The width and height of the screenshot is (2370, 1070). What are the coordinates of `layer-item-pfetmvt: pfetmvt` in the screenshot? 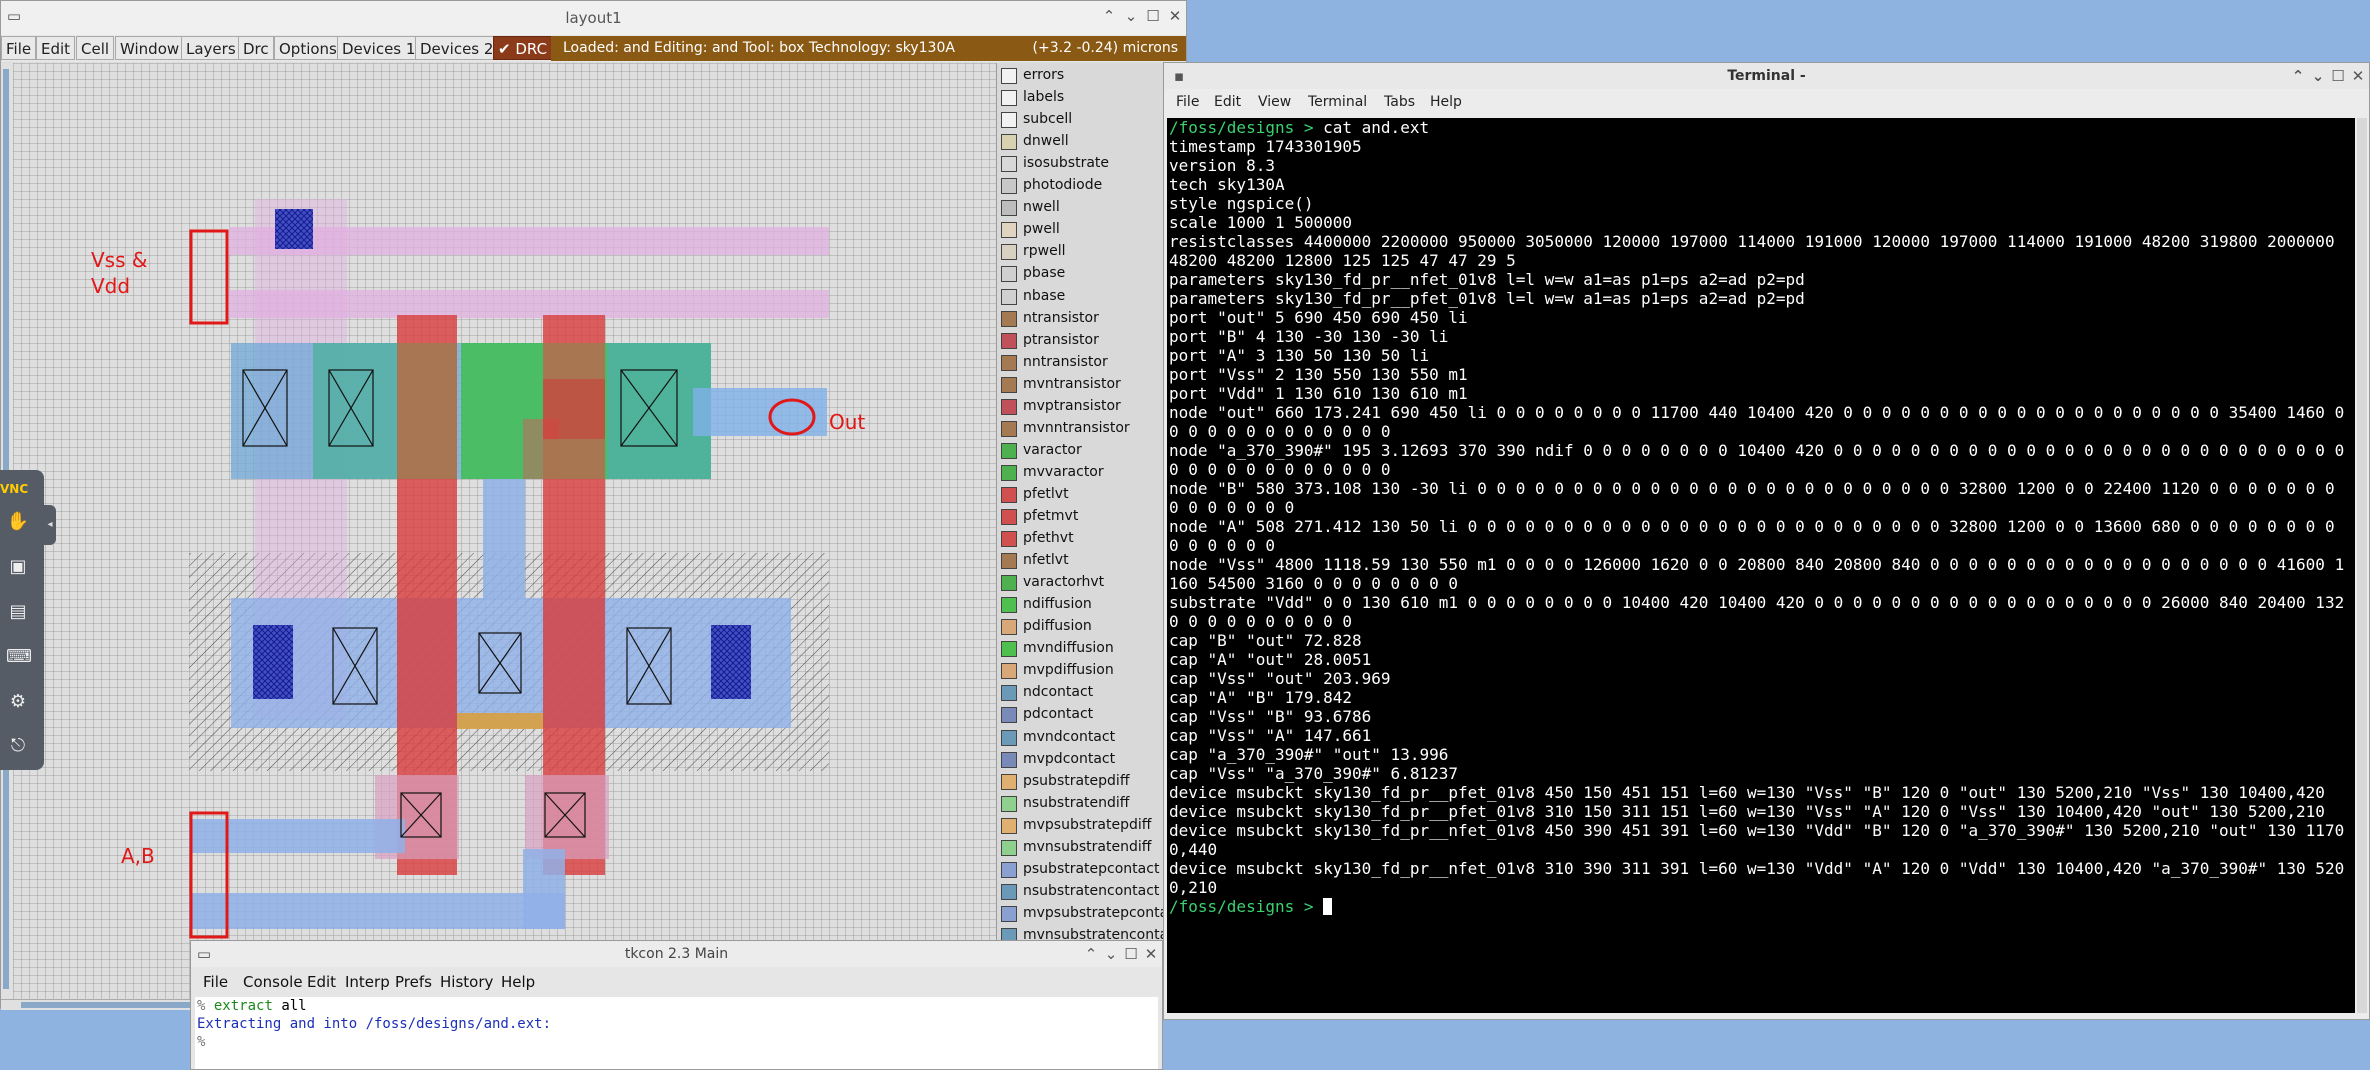 It's located at (1093, 517).